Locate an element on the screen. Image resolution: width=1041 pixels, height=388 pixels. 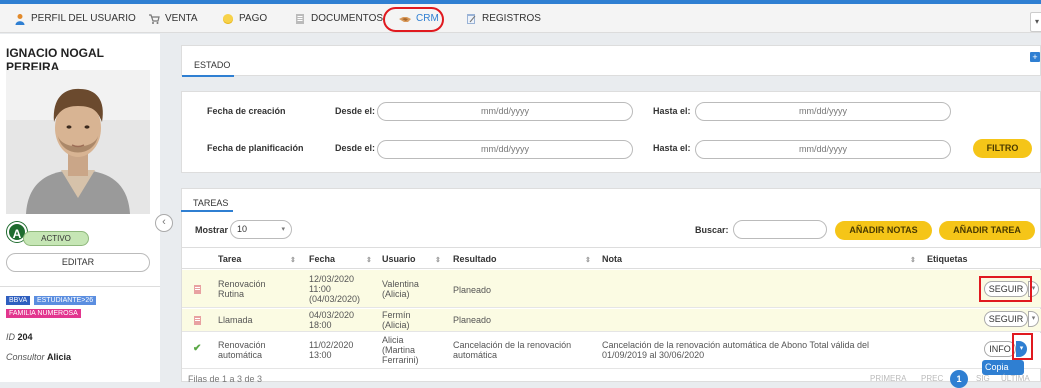
user-icon is located at coordinates (20, 19).